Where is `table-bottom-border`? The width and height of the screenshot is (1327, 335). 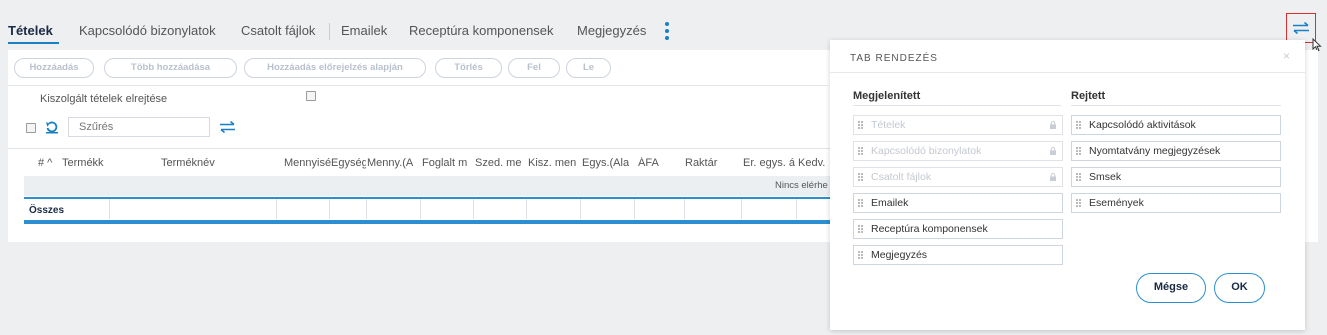
table-bottom-border is located at coordinates (427, 222).